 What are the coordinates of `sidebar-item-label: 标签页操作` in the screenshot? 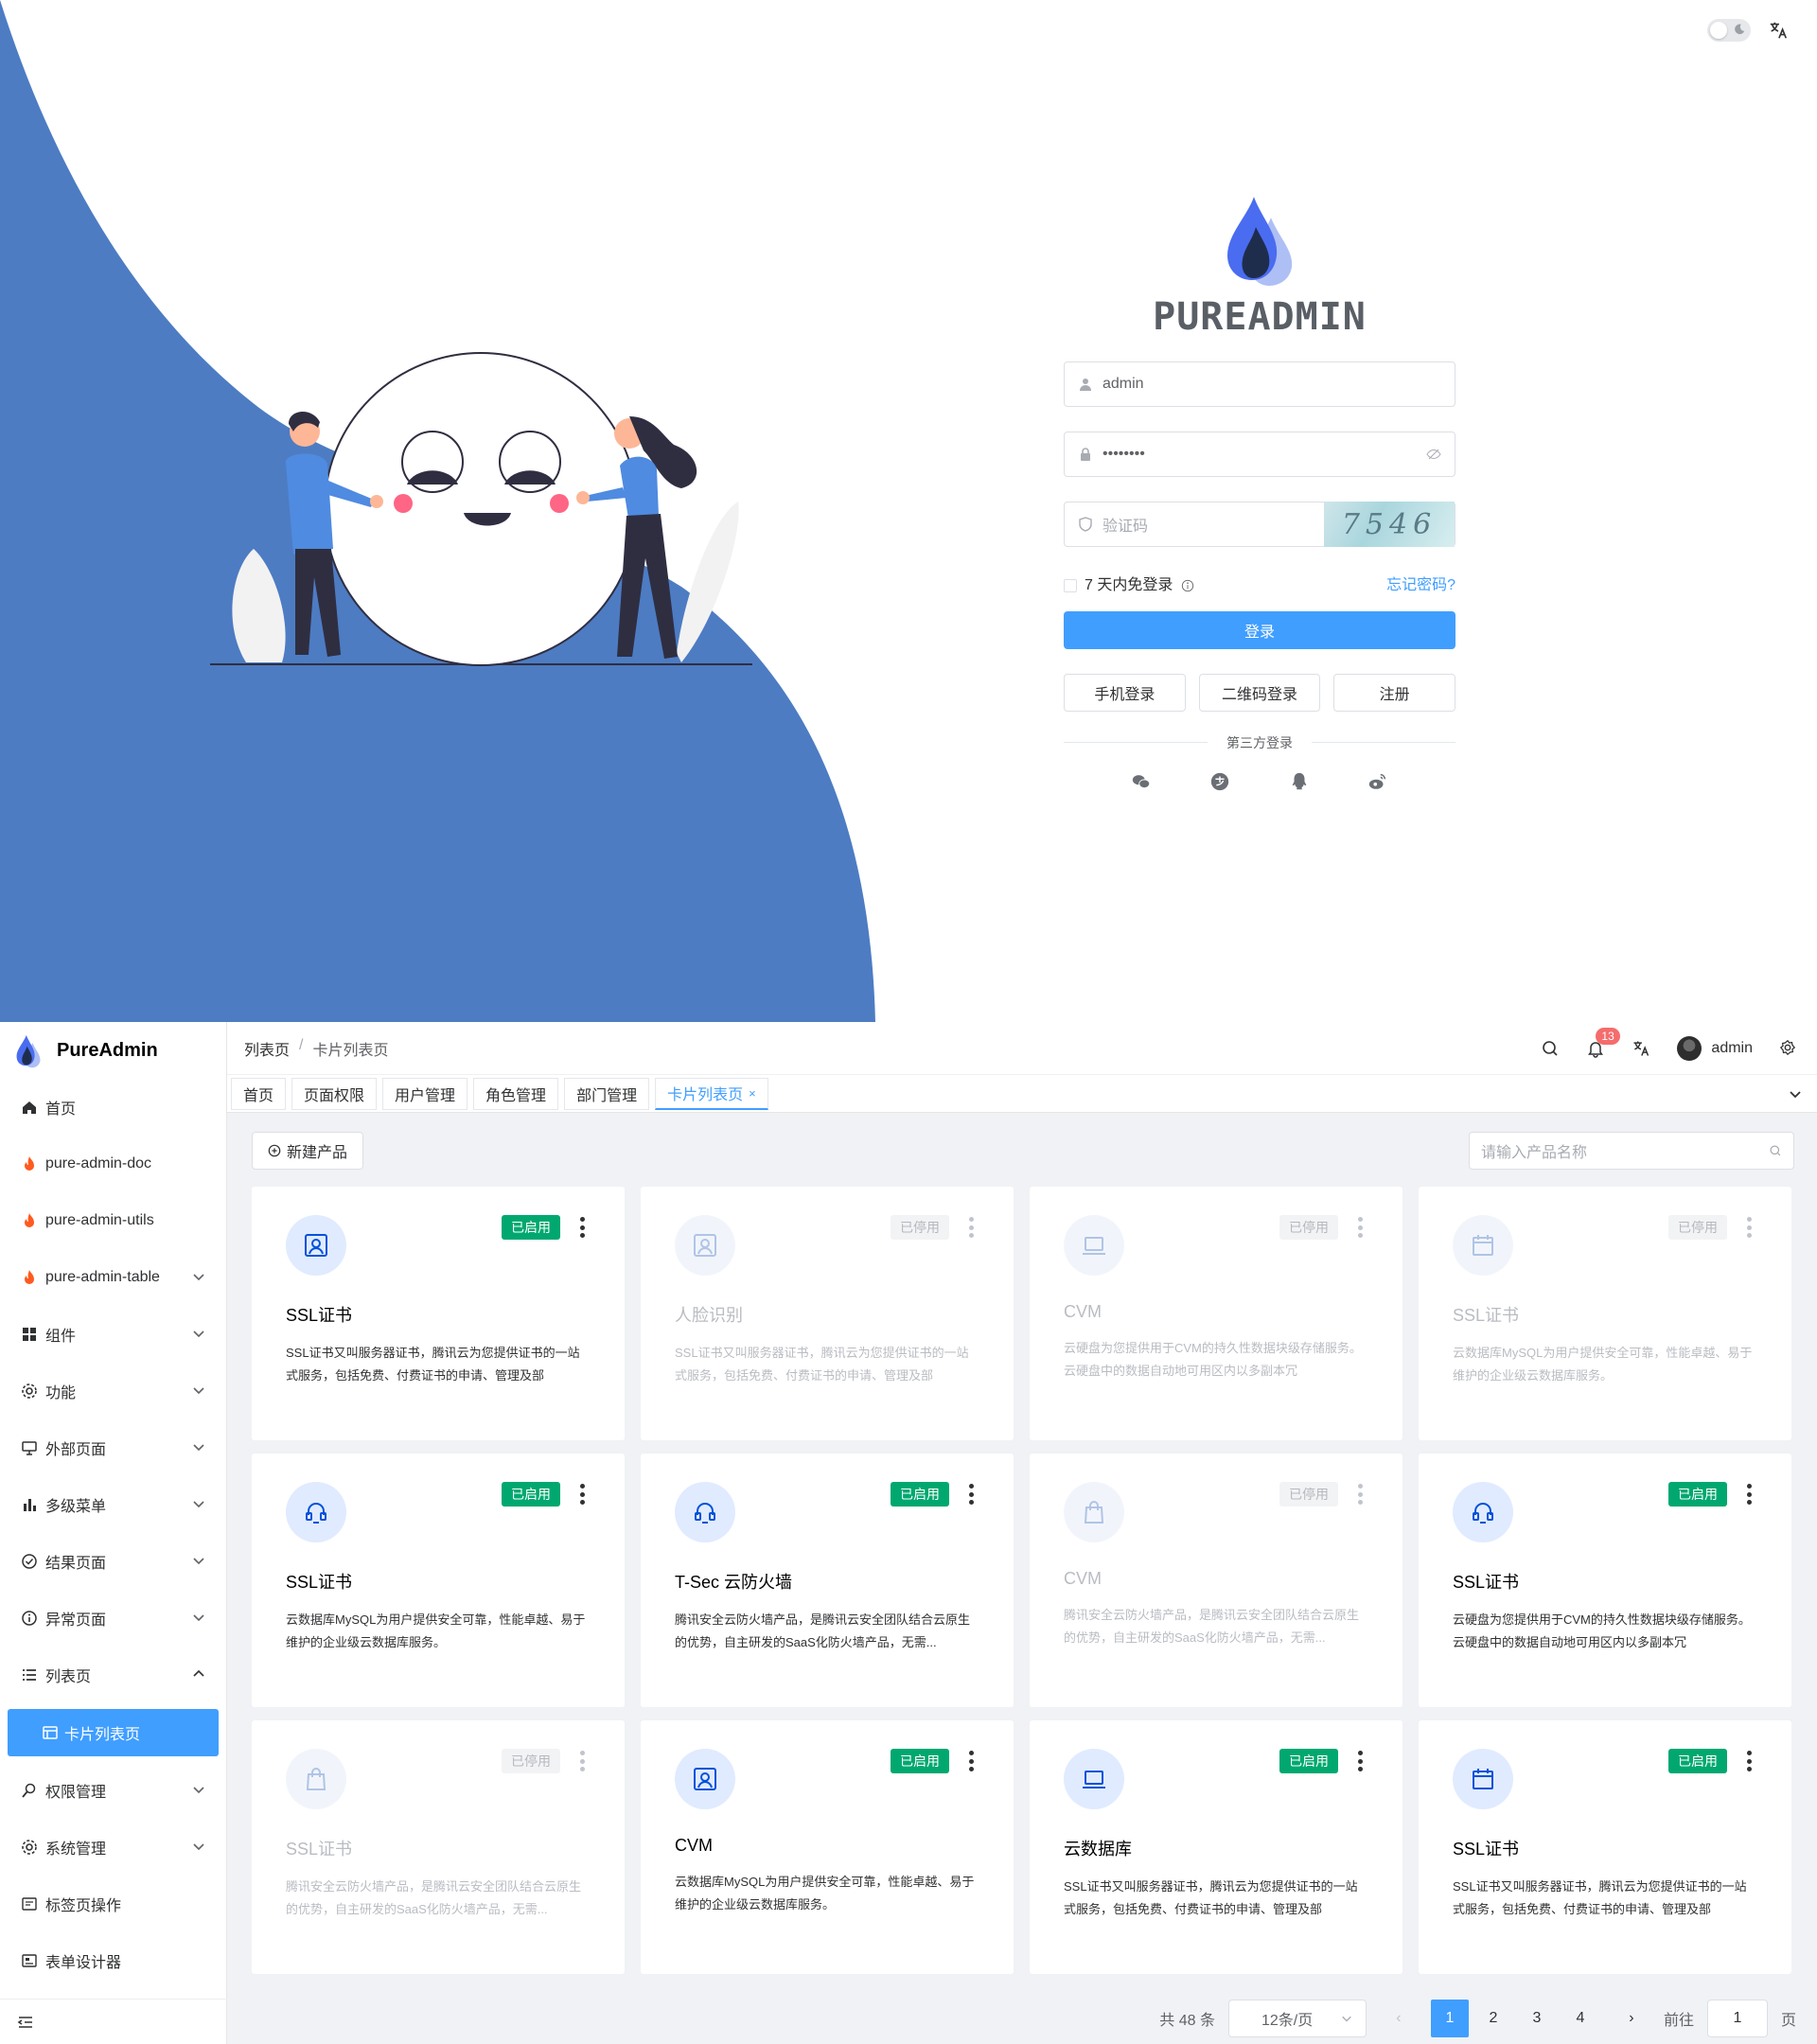 It's located at (83, 1906).